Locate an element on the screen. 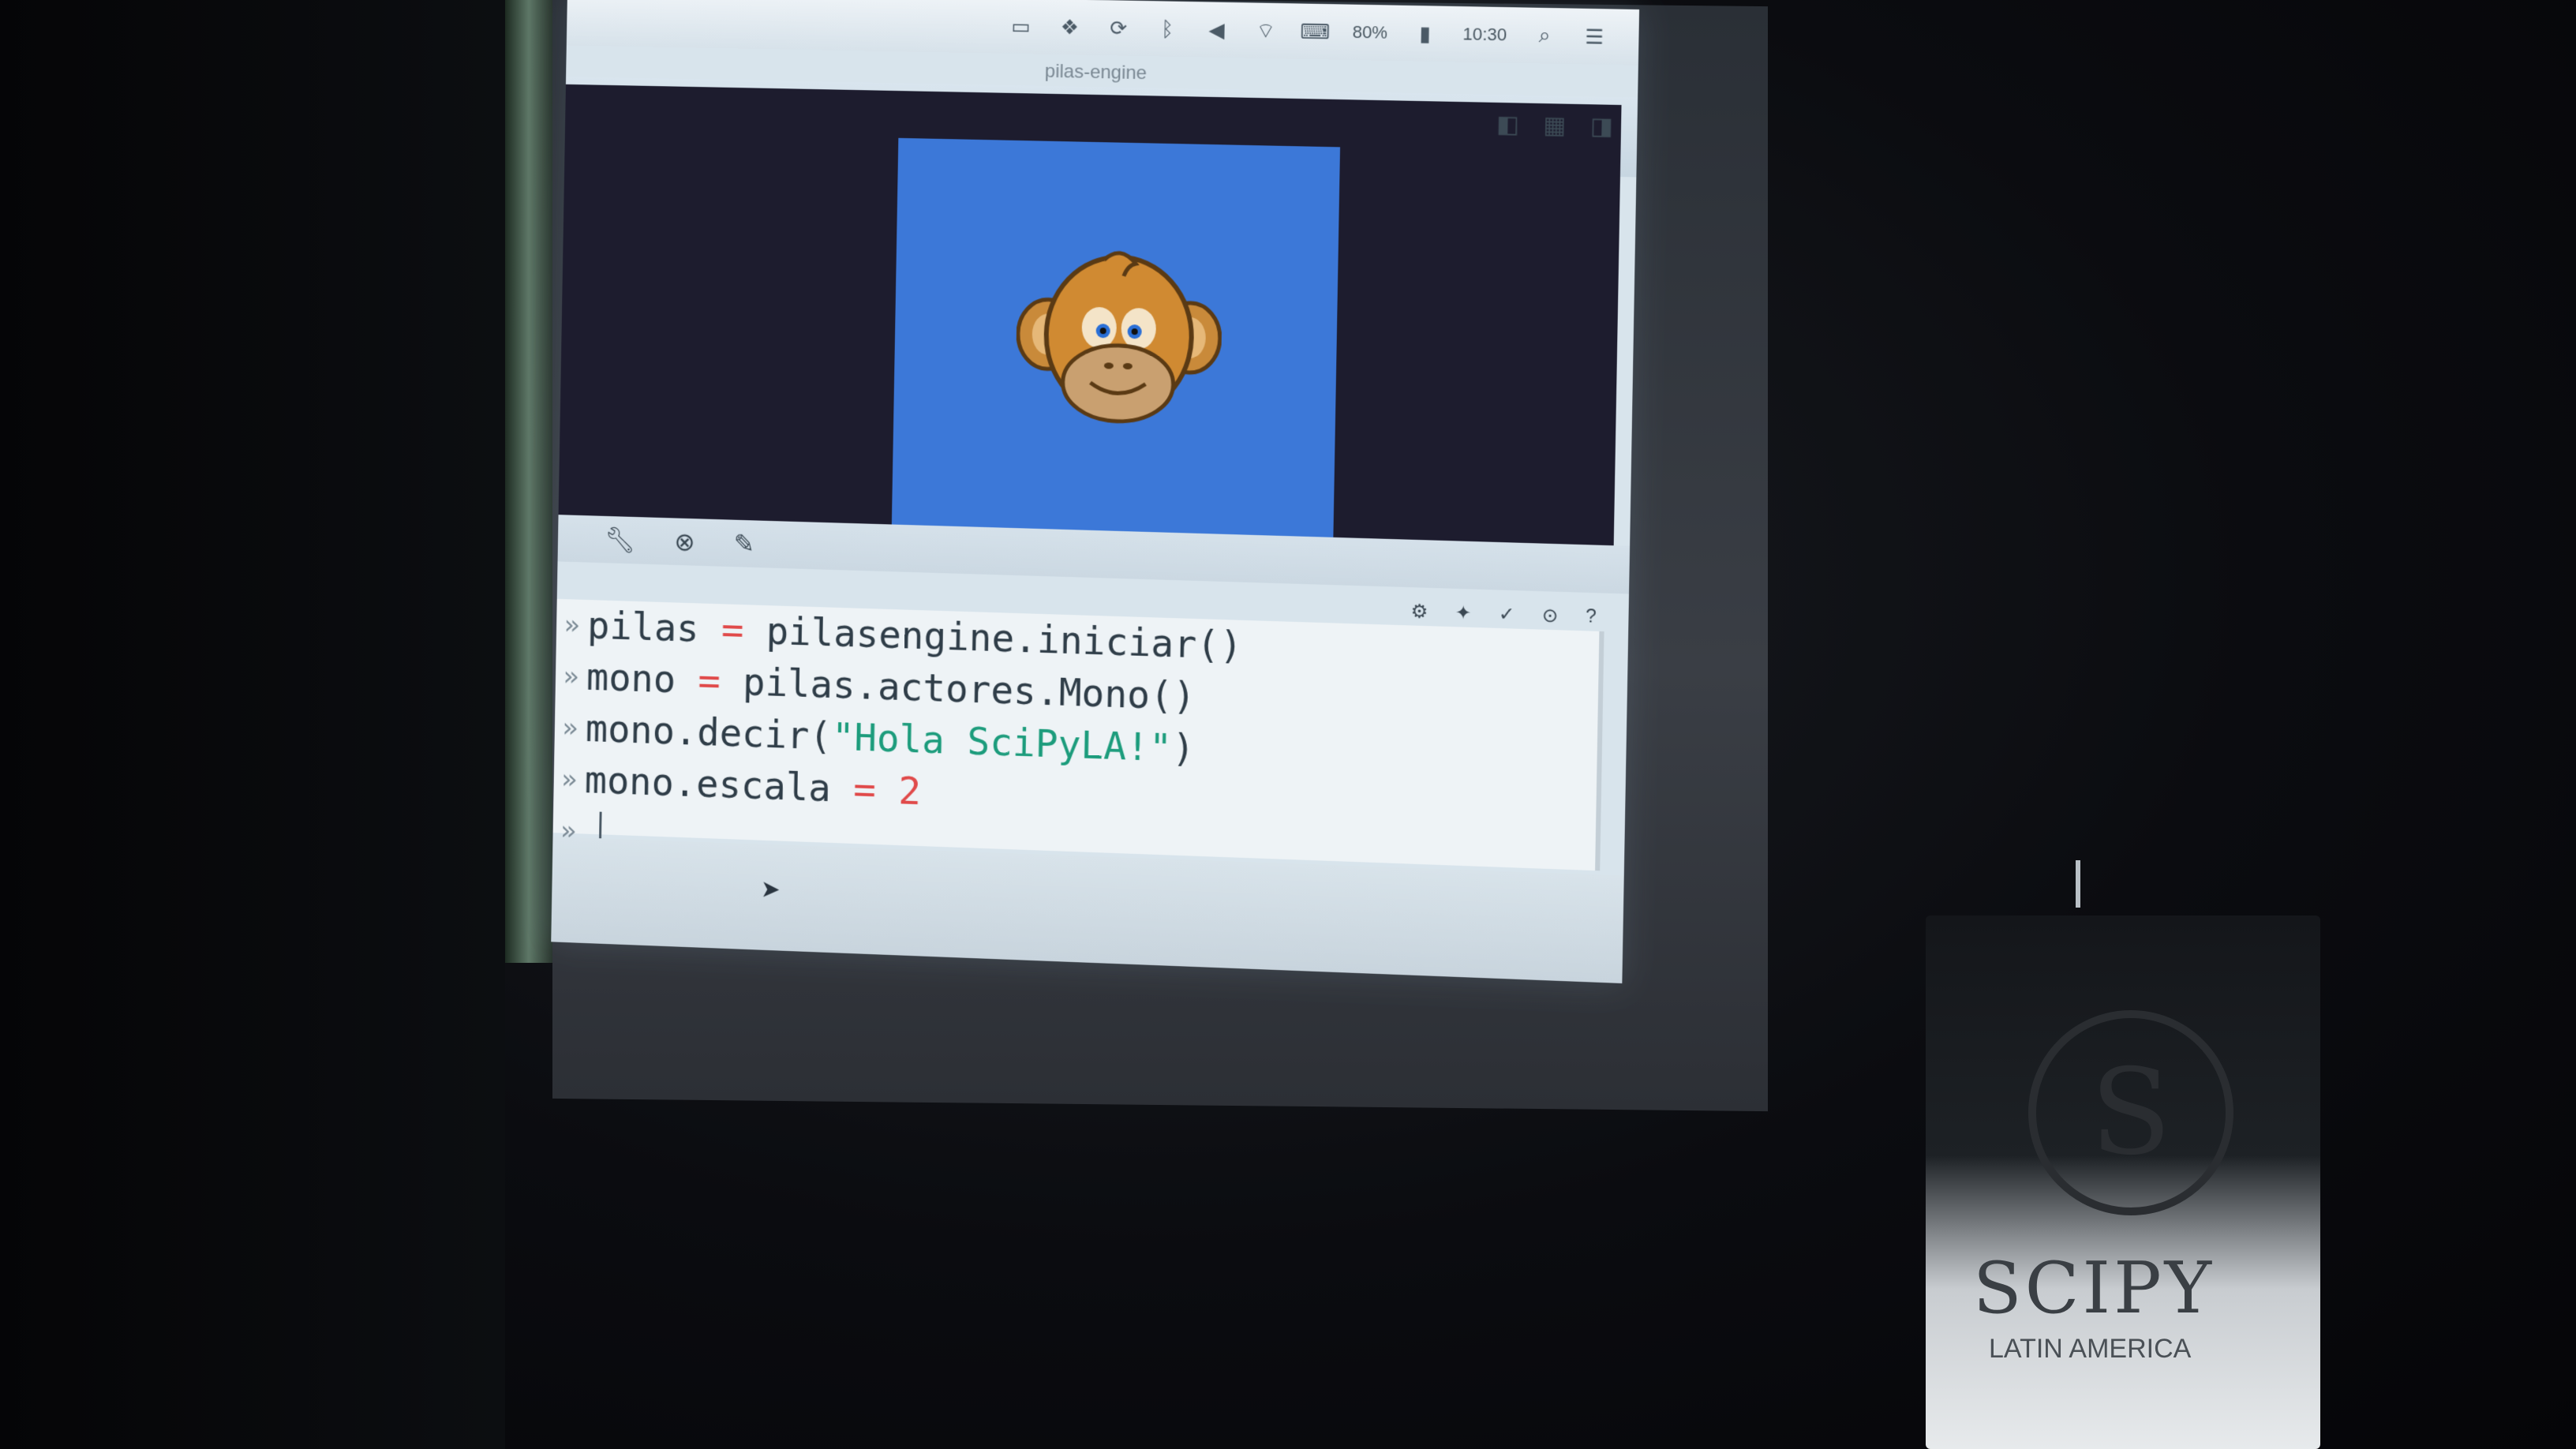 The image size is (2576, 1449). menu-icon: ☰ is located at coordinates (1594, 36).